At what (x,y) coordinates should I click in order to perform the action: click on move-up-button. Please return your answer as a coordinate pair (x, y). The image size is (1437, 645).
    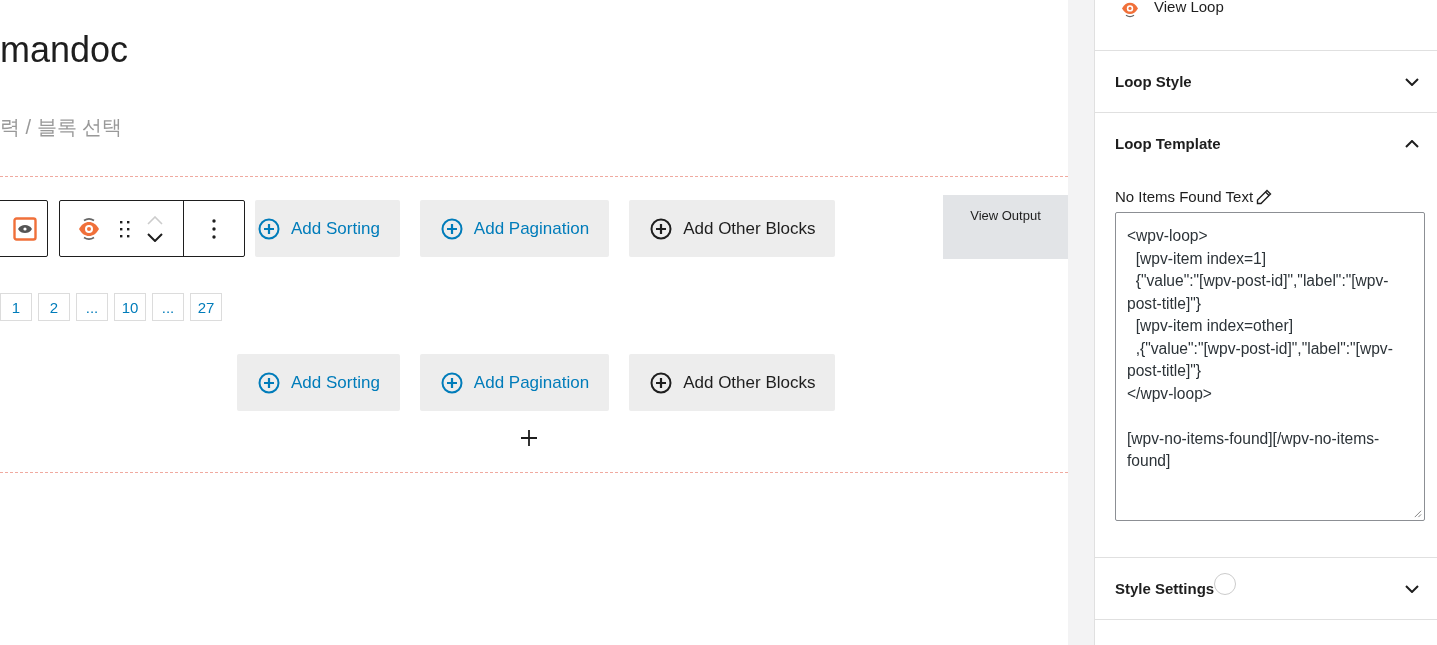
    Looking at the image, I should click on (155, 220).